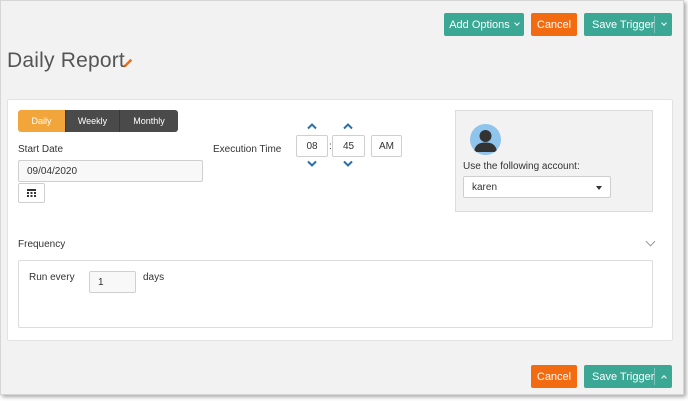 The image size is (688, 401). I want to click on account-label: Use the following account:, so click(521, 166).